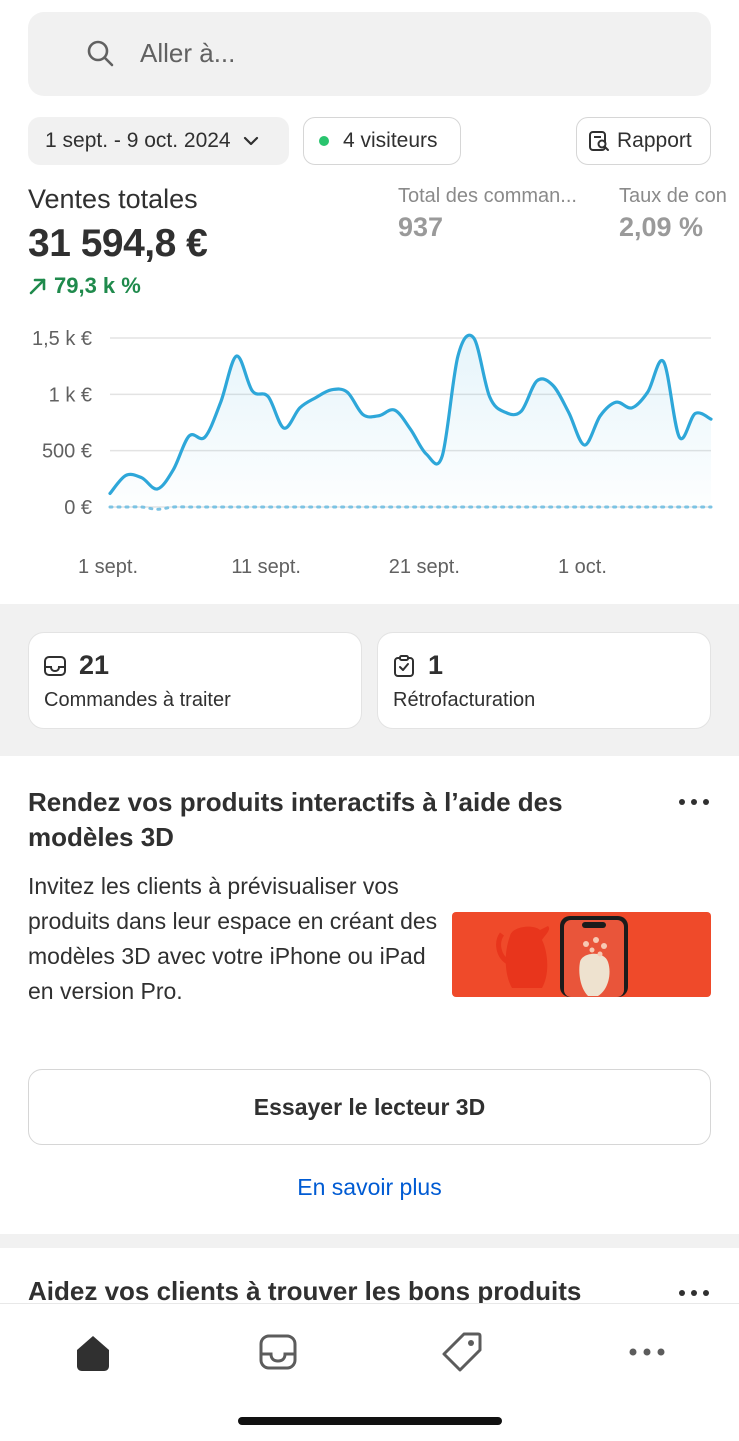 The width and height of the screenshot is (739, 1441). I want to click on more-icon, so click(647, 1352).